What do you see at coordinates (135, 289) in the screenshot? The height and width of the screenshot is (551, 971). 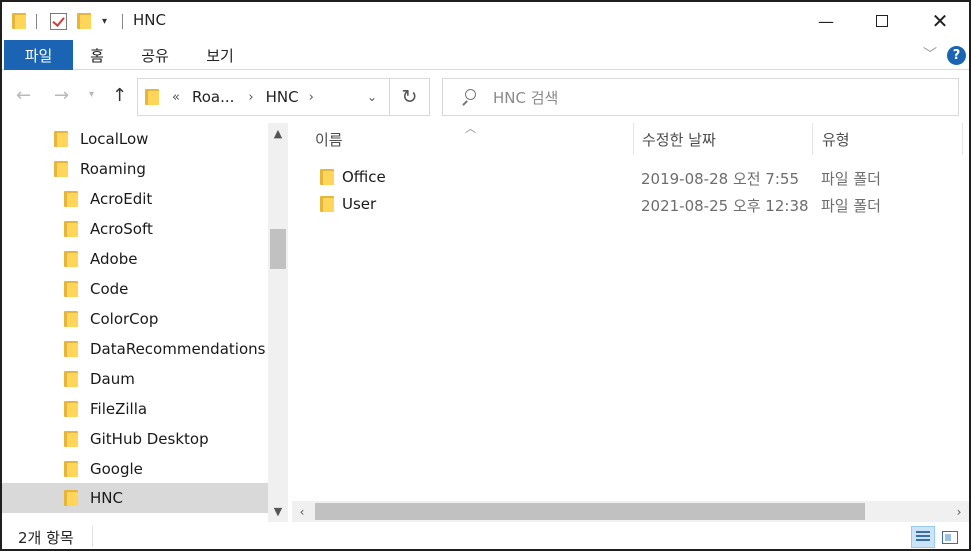 I see `tree-item-code: Code` at bounding box center [135, 289].